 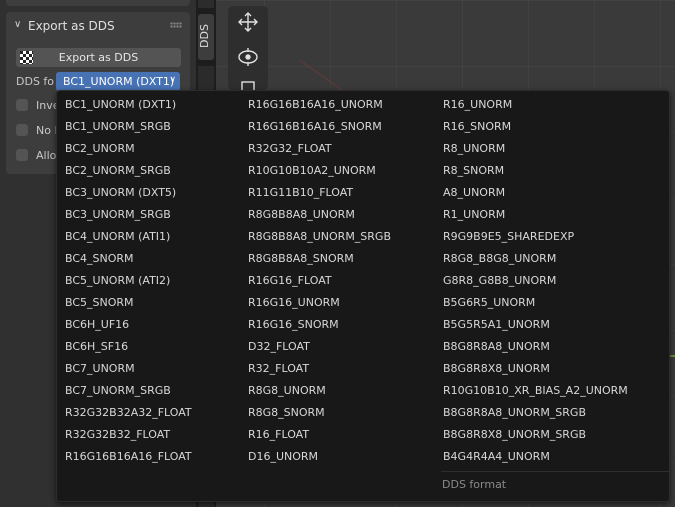 What do you see at coordinates (529, 457) in the screenshot?
I see `menu-item: B4G4R4A4_UNORM` at bounding box center [529, 457].